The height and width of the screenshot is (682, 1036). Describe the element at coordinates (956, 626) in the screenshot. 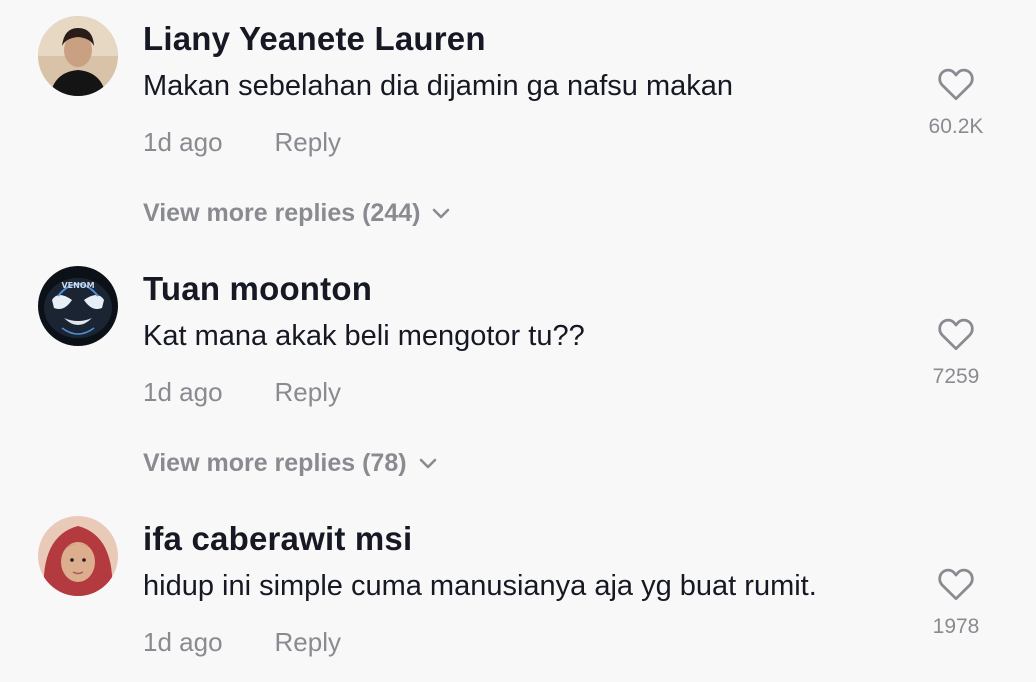

I see `like-count: 1978` at that location.